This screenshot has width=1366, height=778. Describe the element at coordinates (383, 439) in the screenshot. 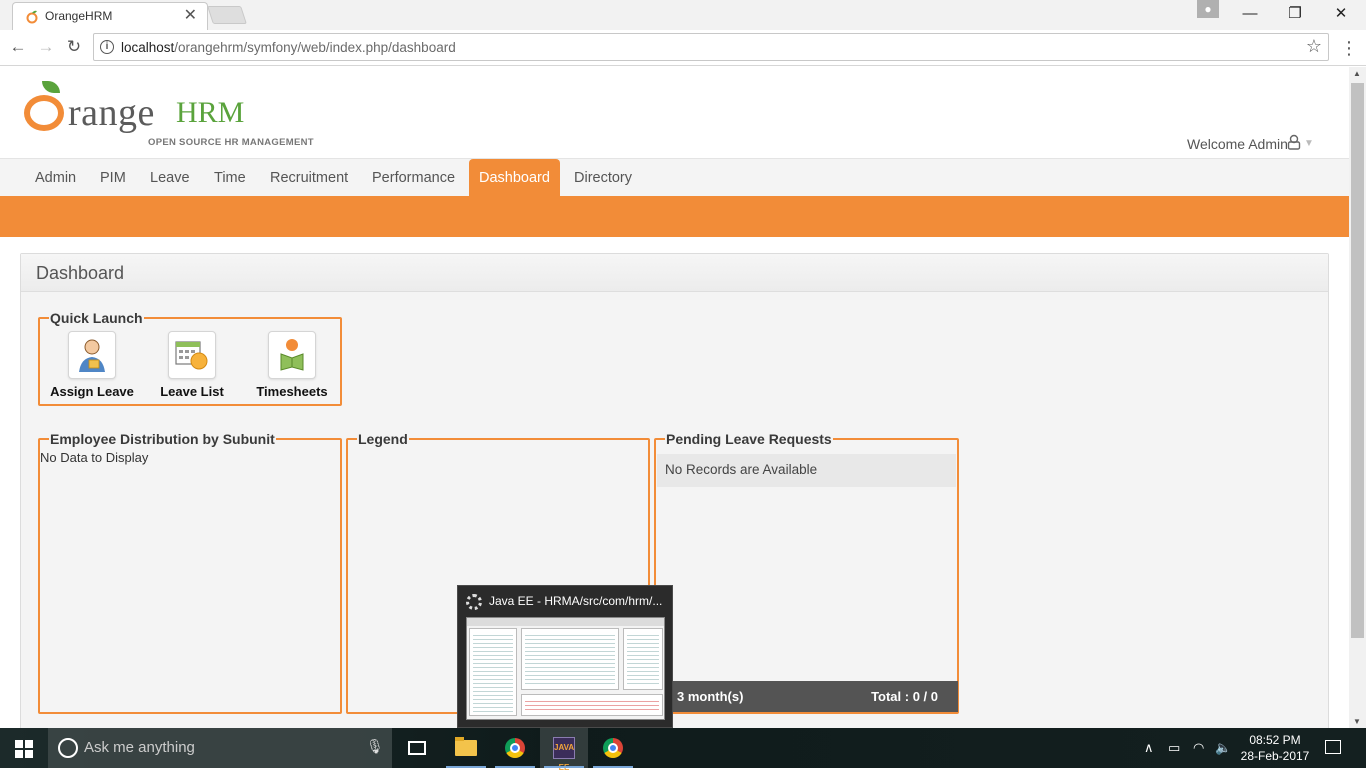

I see `legend-panel-title: Legend` at that location.